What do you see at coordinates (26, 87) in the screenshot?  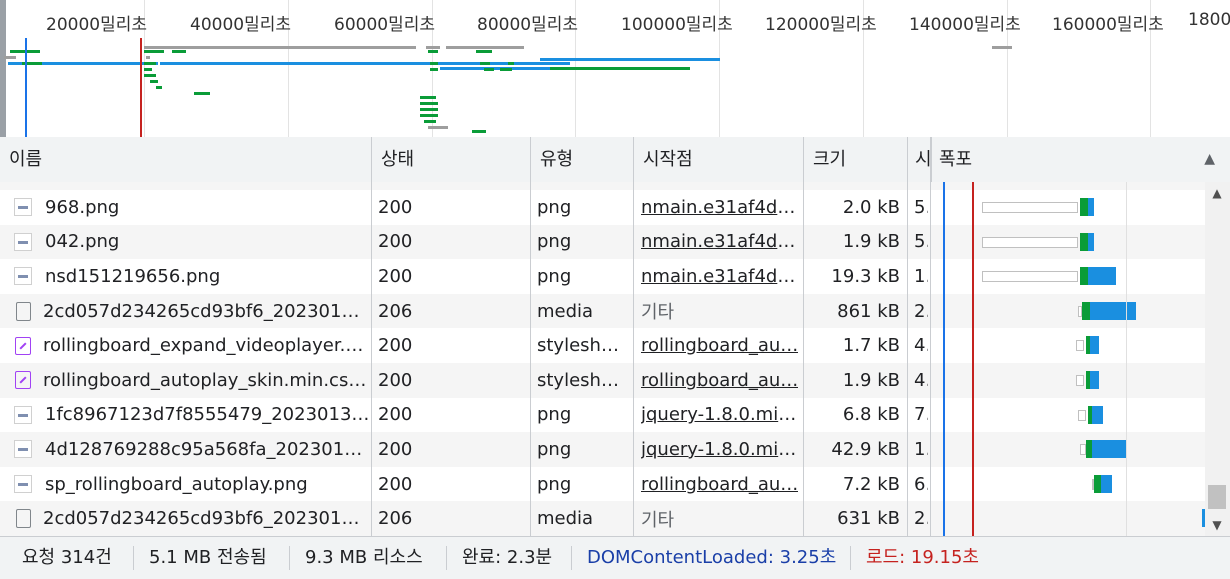 I see `overview-dom-content-loaded-marker` at bounding box center [26, 87].